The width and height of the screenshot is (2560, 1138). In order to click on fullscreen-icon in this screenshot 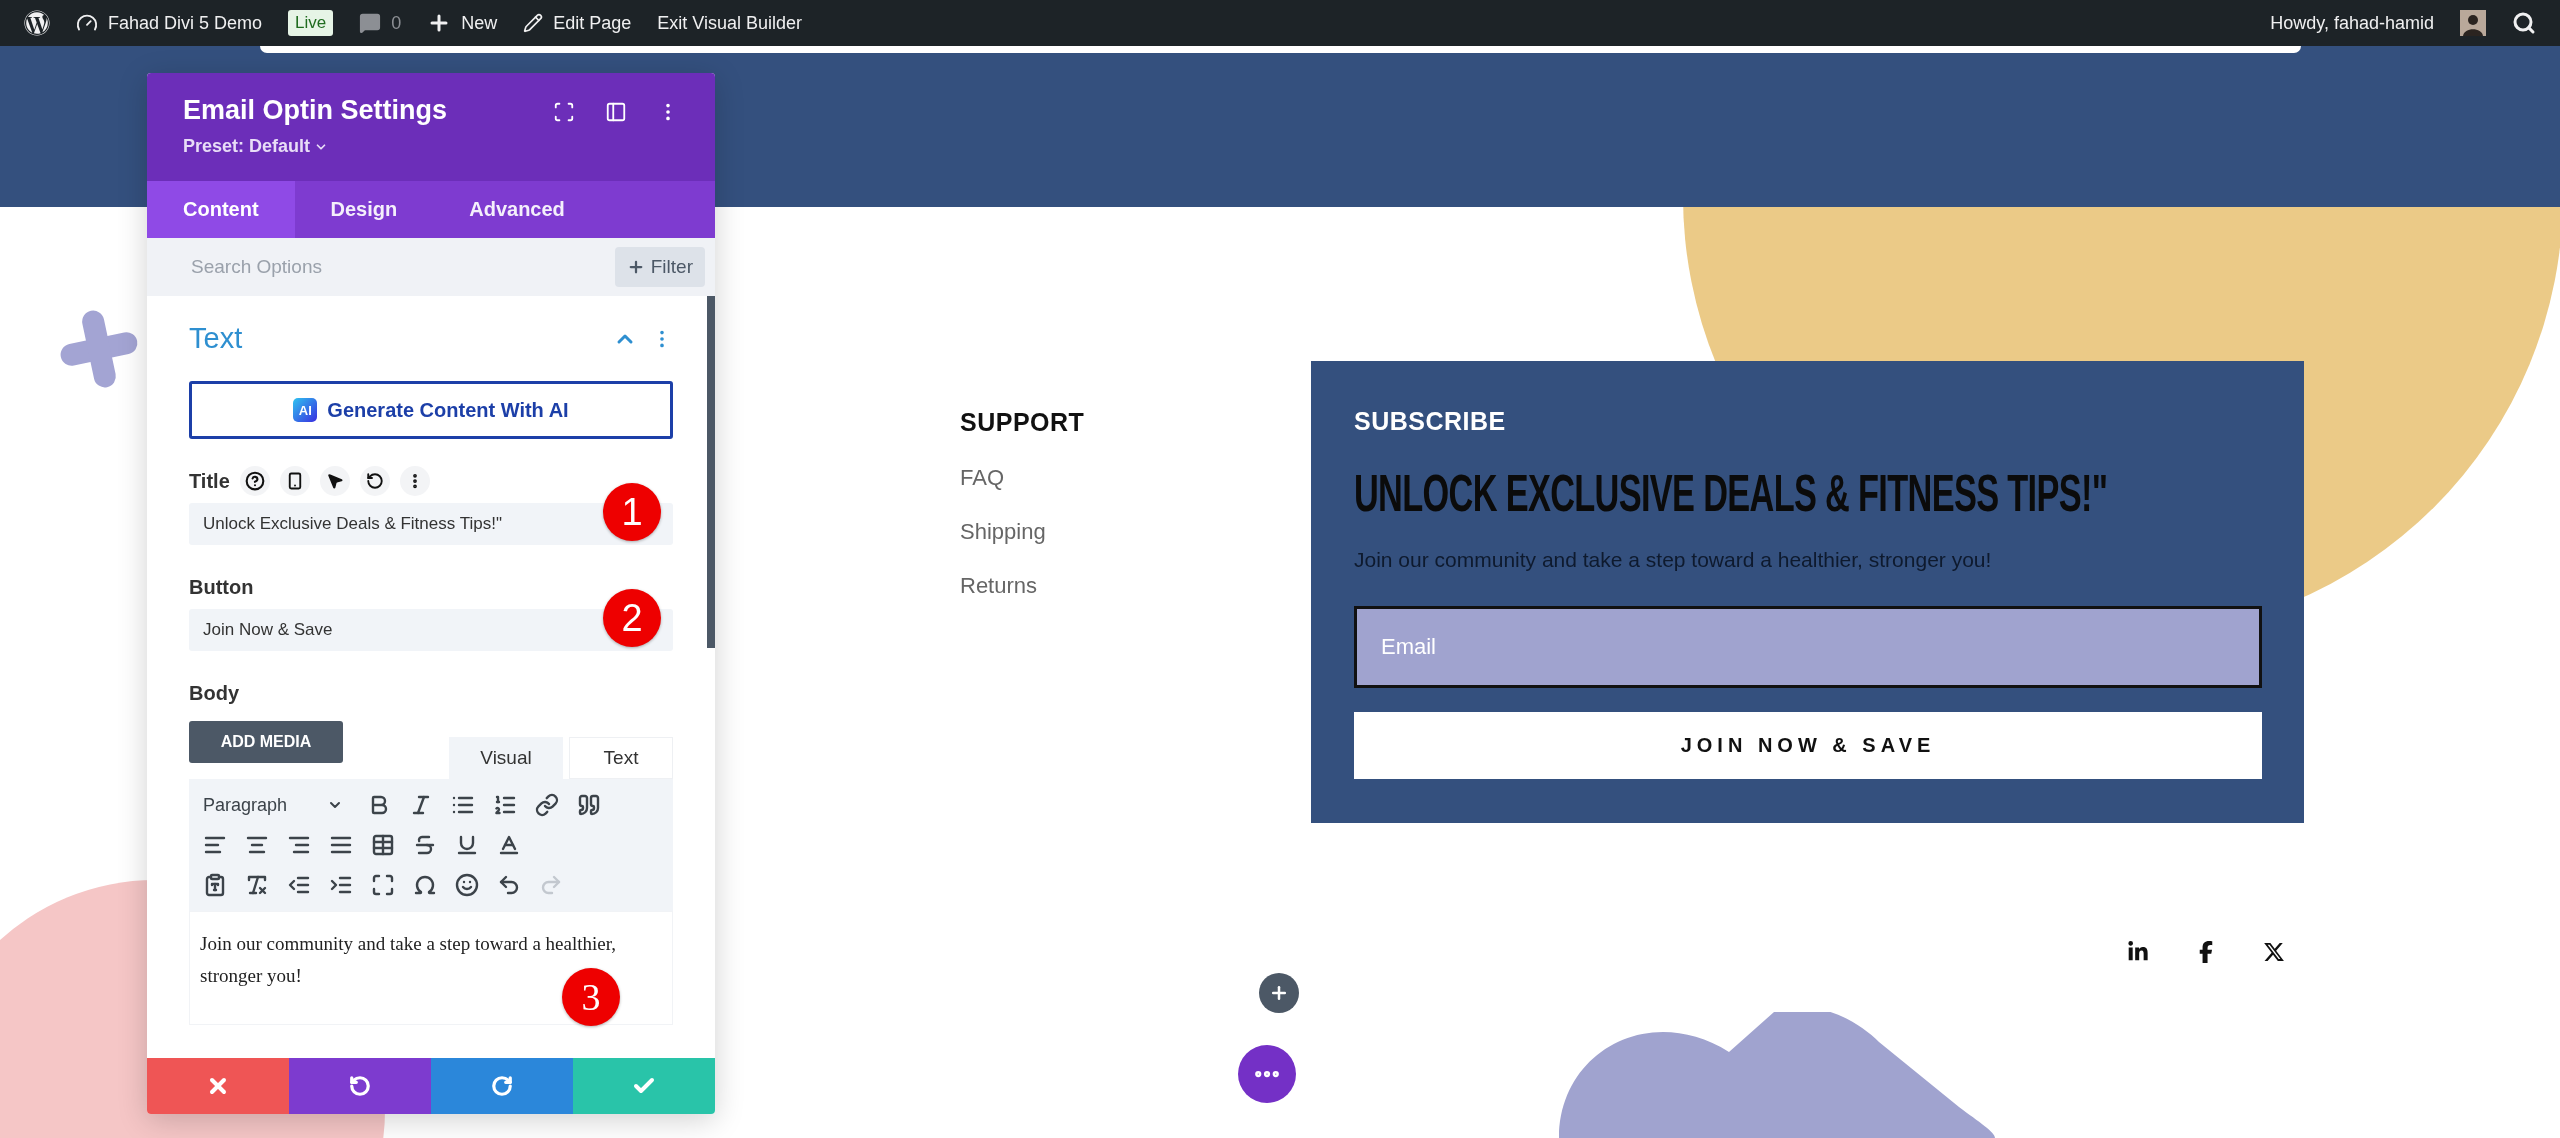, I will do `click(383, 885)`.